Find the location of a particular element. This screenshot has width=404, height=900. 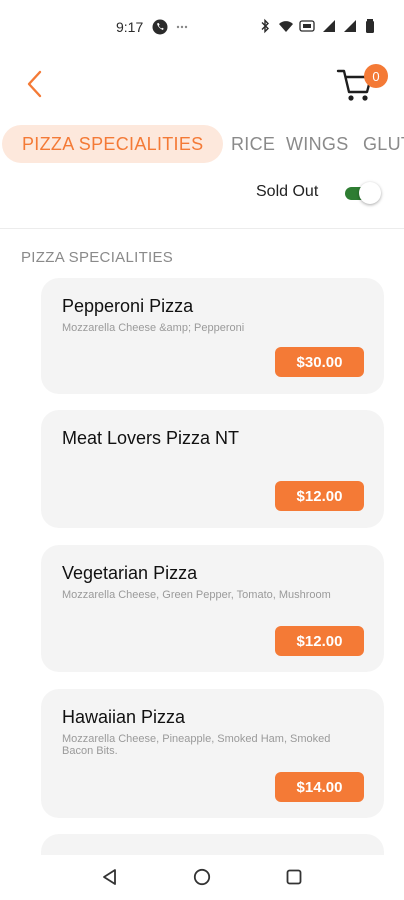

wifi-icon is located at coordinates (286, 26).